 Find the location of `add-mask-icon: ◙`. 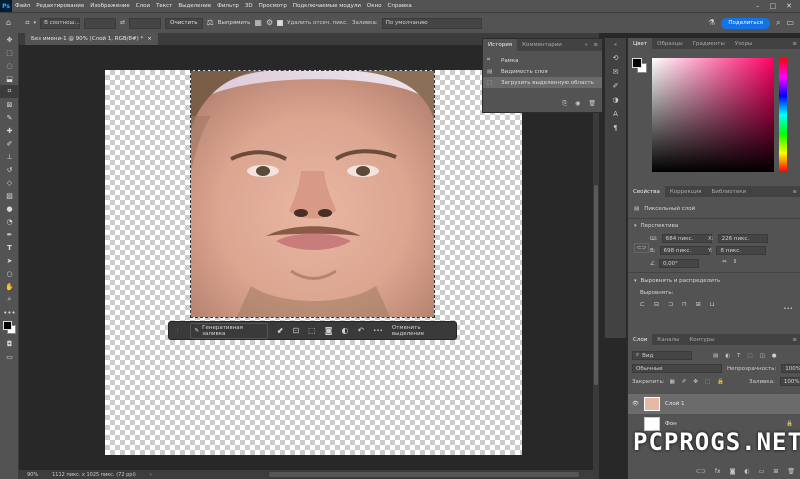

add-mask-icon: ◙ is located at coordinates (733, 471).